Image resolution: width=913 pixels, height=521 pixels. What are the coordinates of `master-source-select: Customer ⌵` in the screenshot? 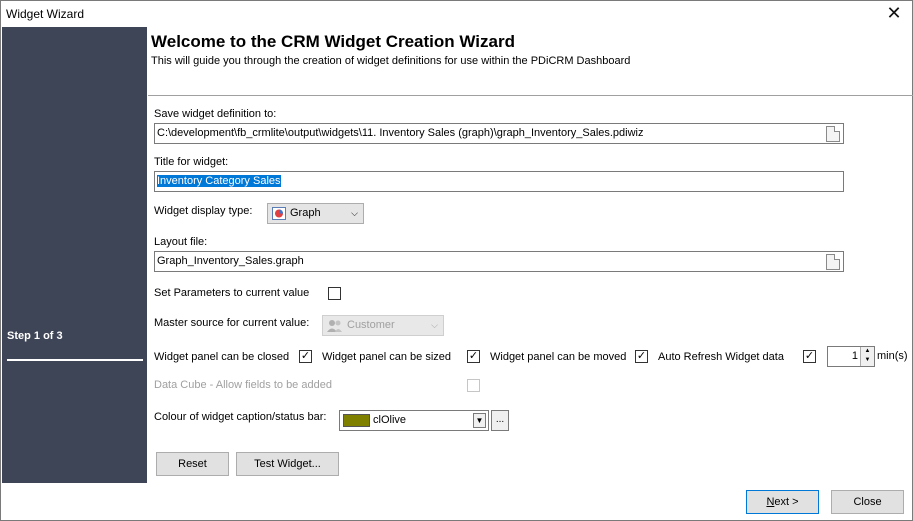 It's located at (383, 325).